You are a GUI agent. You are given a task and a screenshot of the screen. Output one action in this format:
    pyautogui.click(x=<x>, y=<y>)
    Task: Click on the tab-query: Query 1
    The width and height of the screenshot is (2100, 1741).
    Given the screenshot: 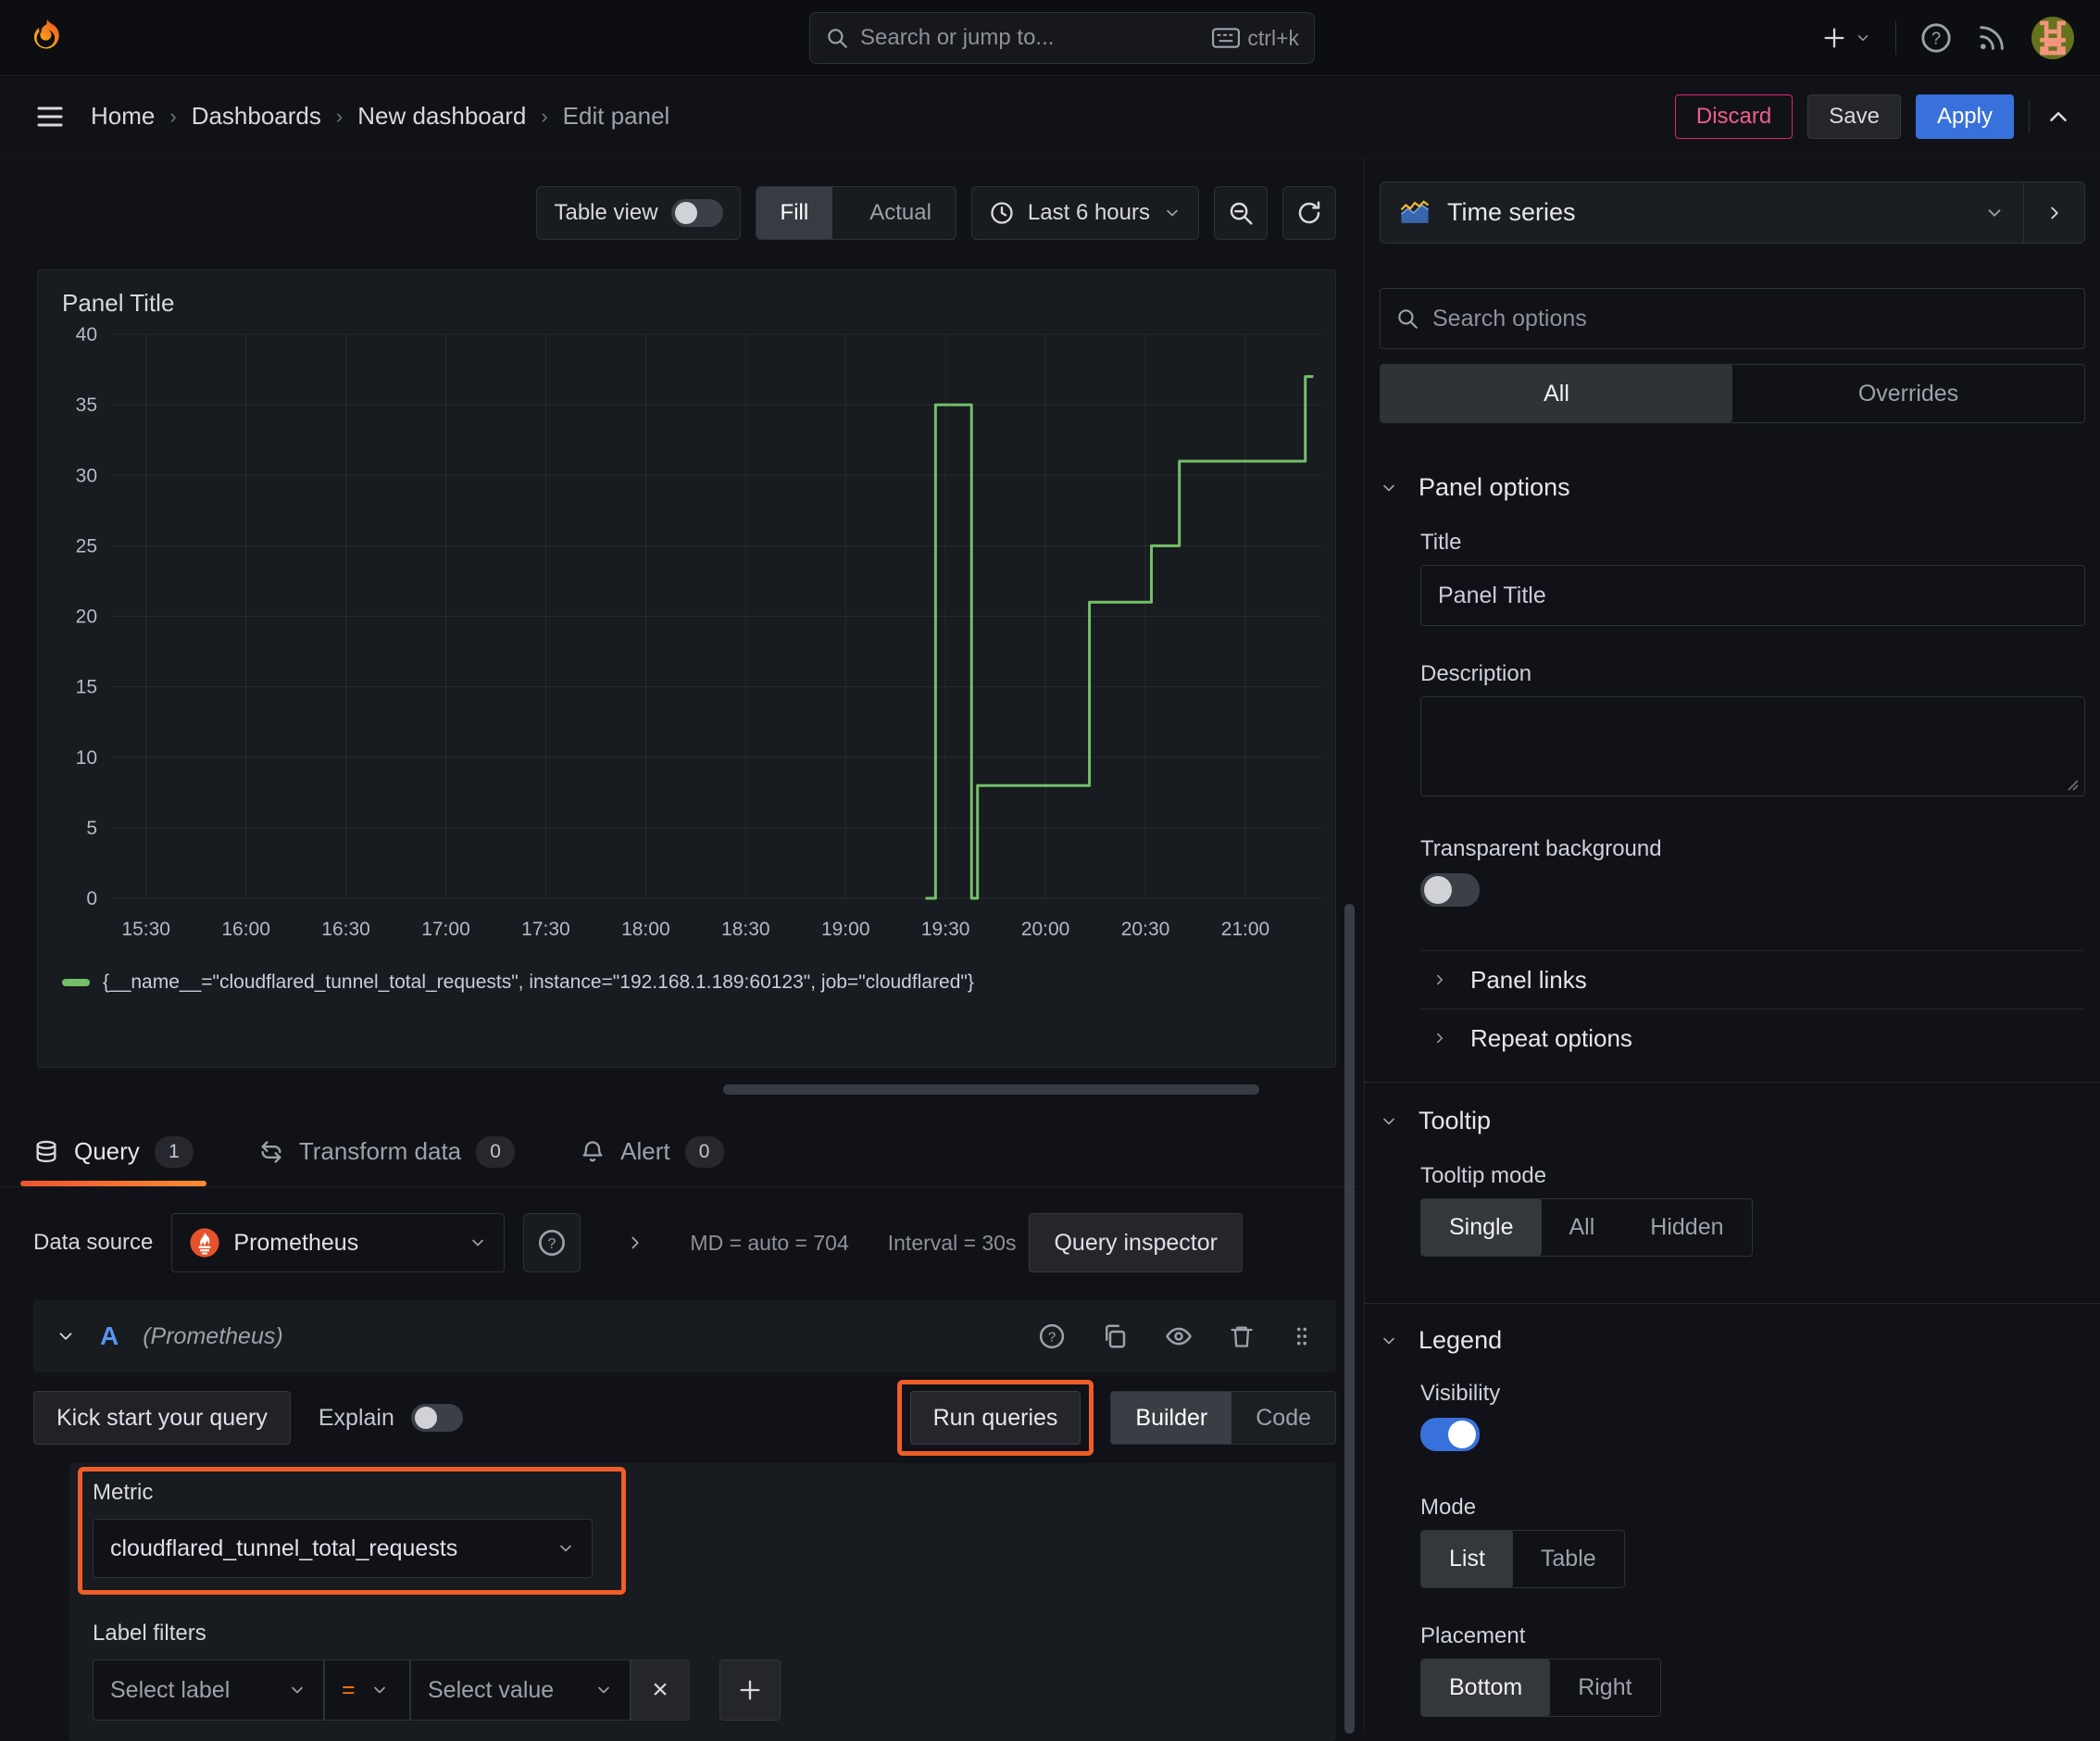 What is the action you would take?
    pyautogui.click(x=114, y=1151)
    